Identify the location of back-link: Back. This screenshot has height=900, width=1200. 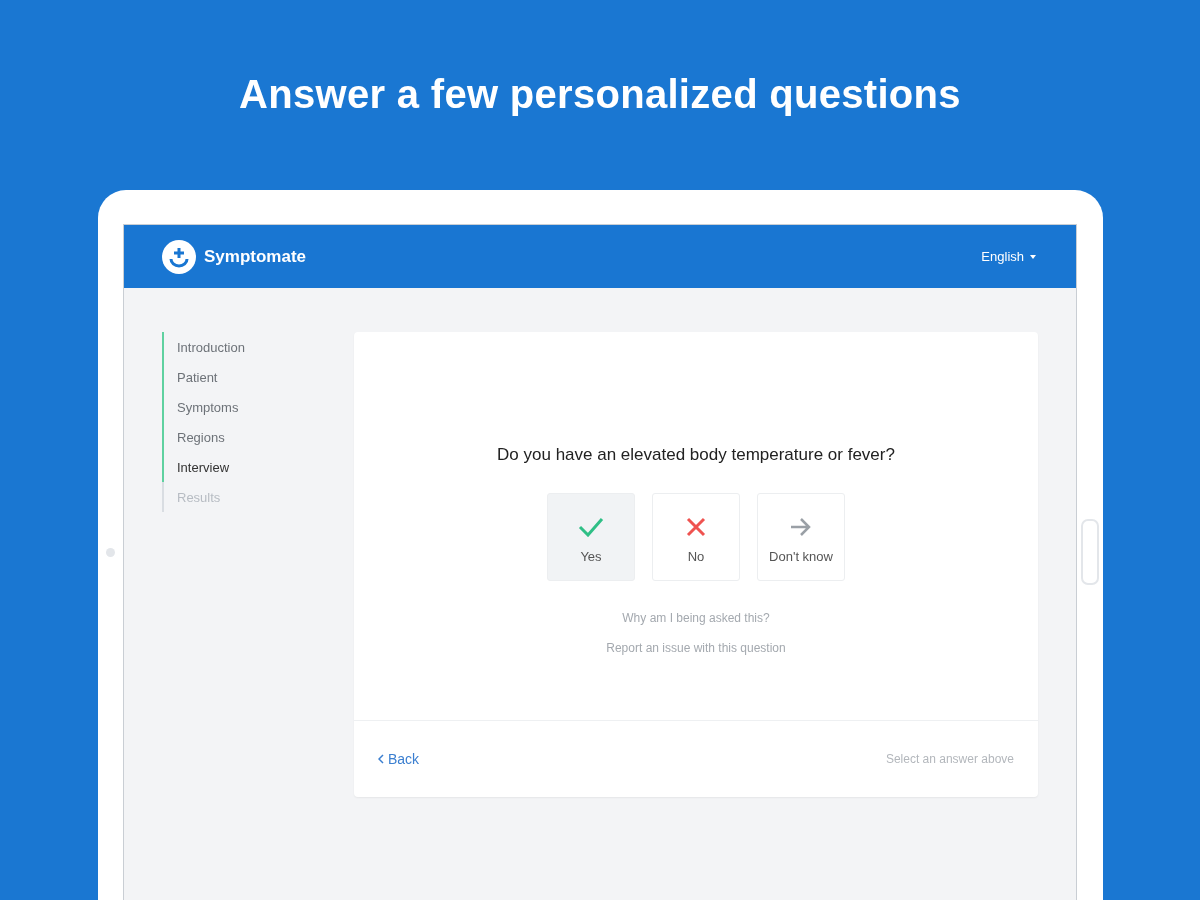
(399, 759).